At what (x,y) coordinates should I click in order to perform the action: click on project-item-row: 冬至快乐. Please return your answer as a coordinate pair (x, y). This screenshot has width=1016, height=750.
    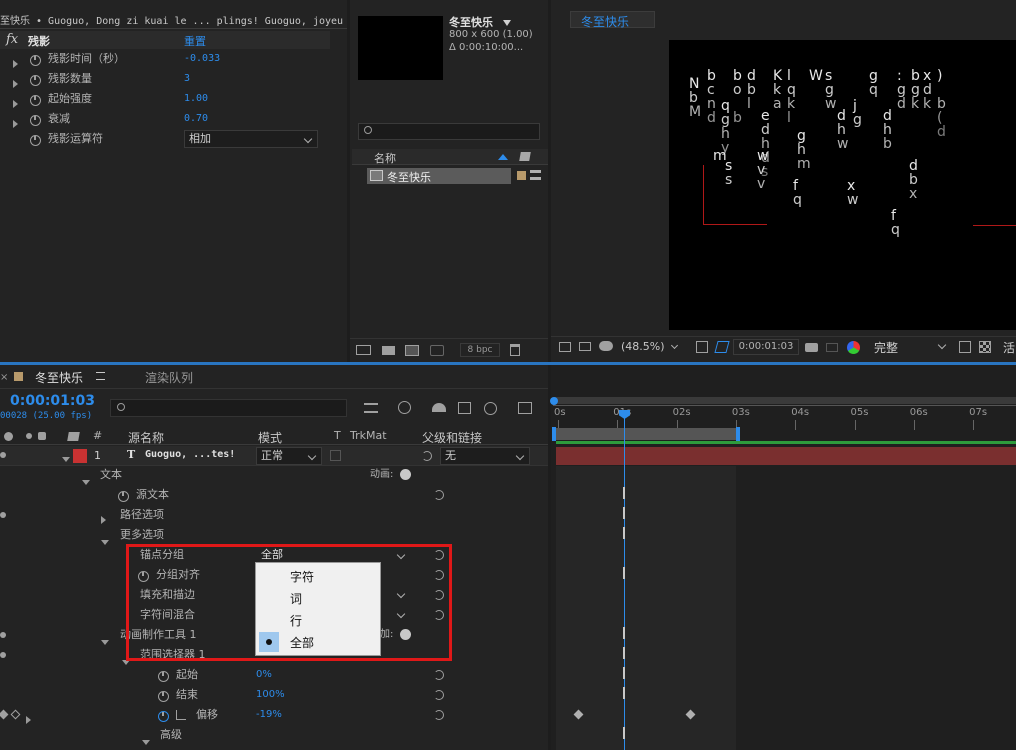
    Looking at the image, I should click on (439, 176).